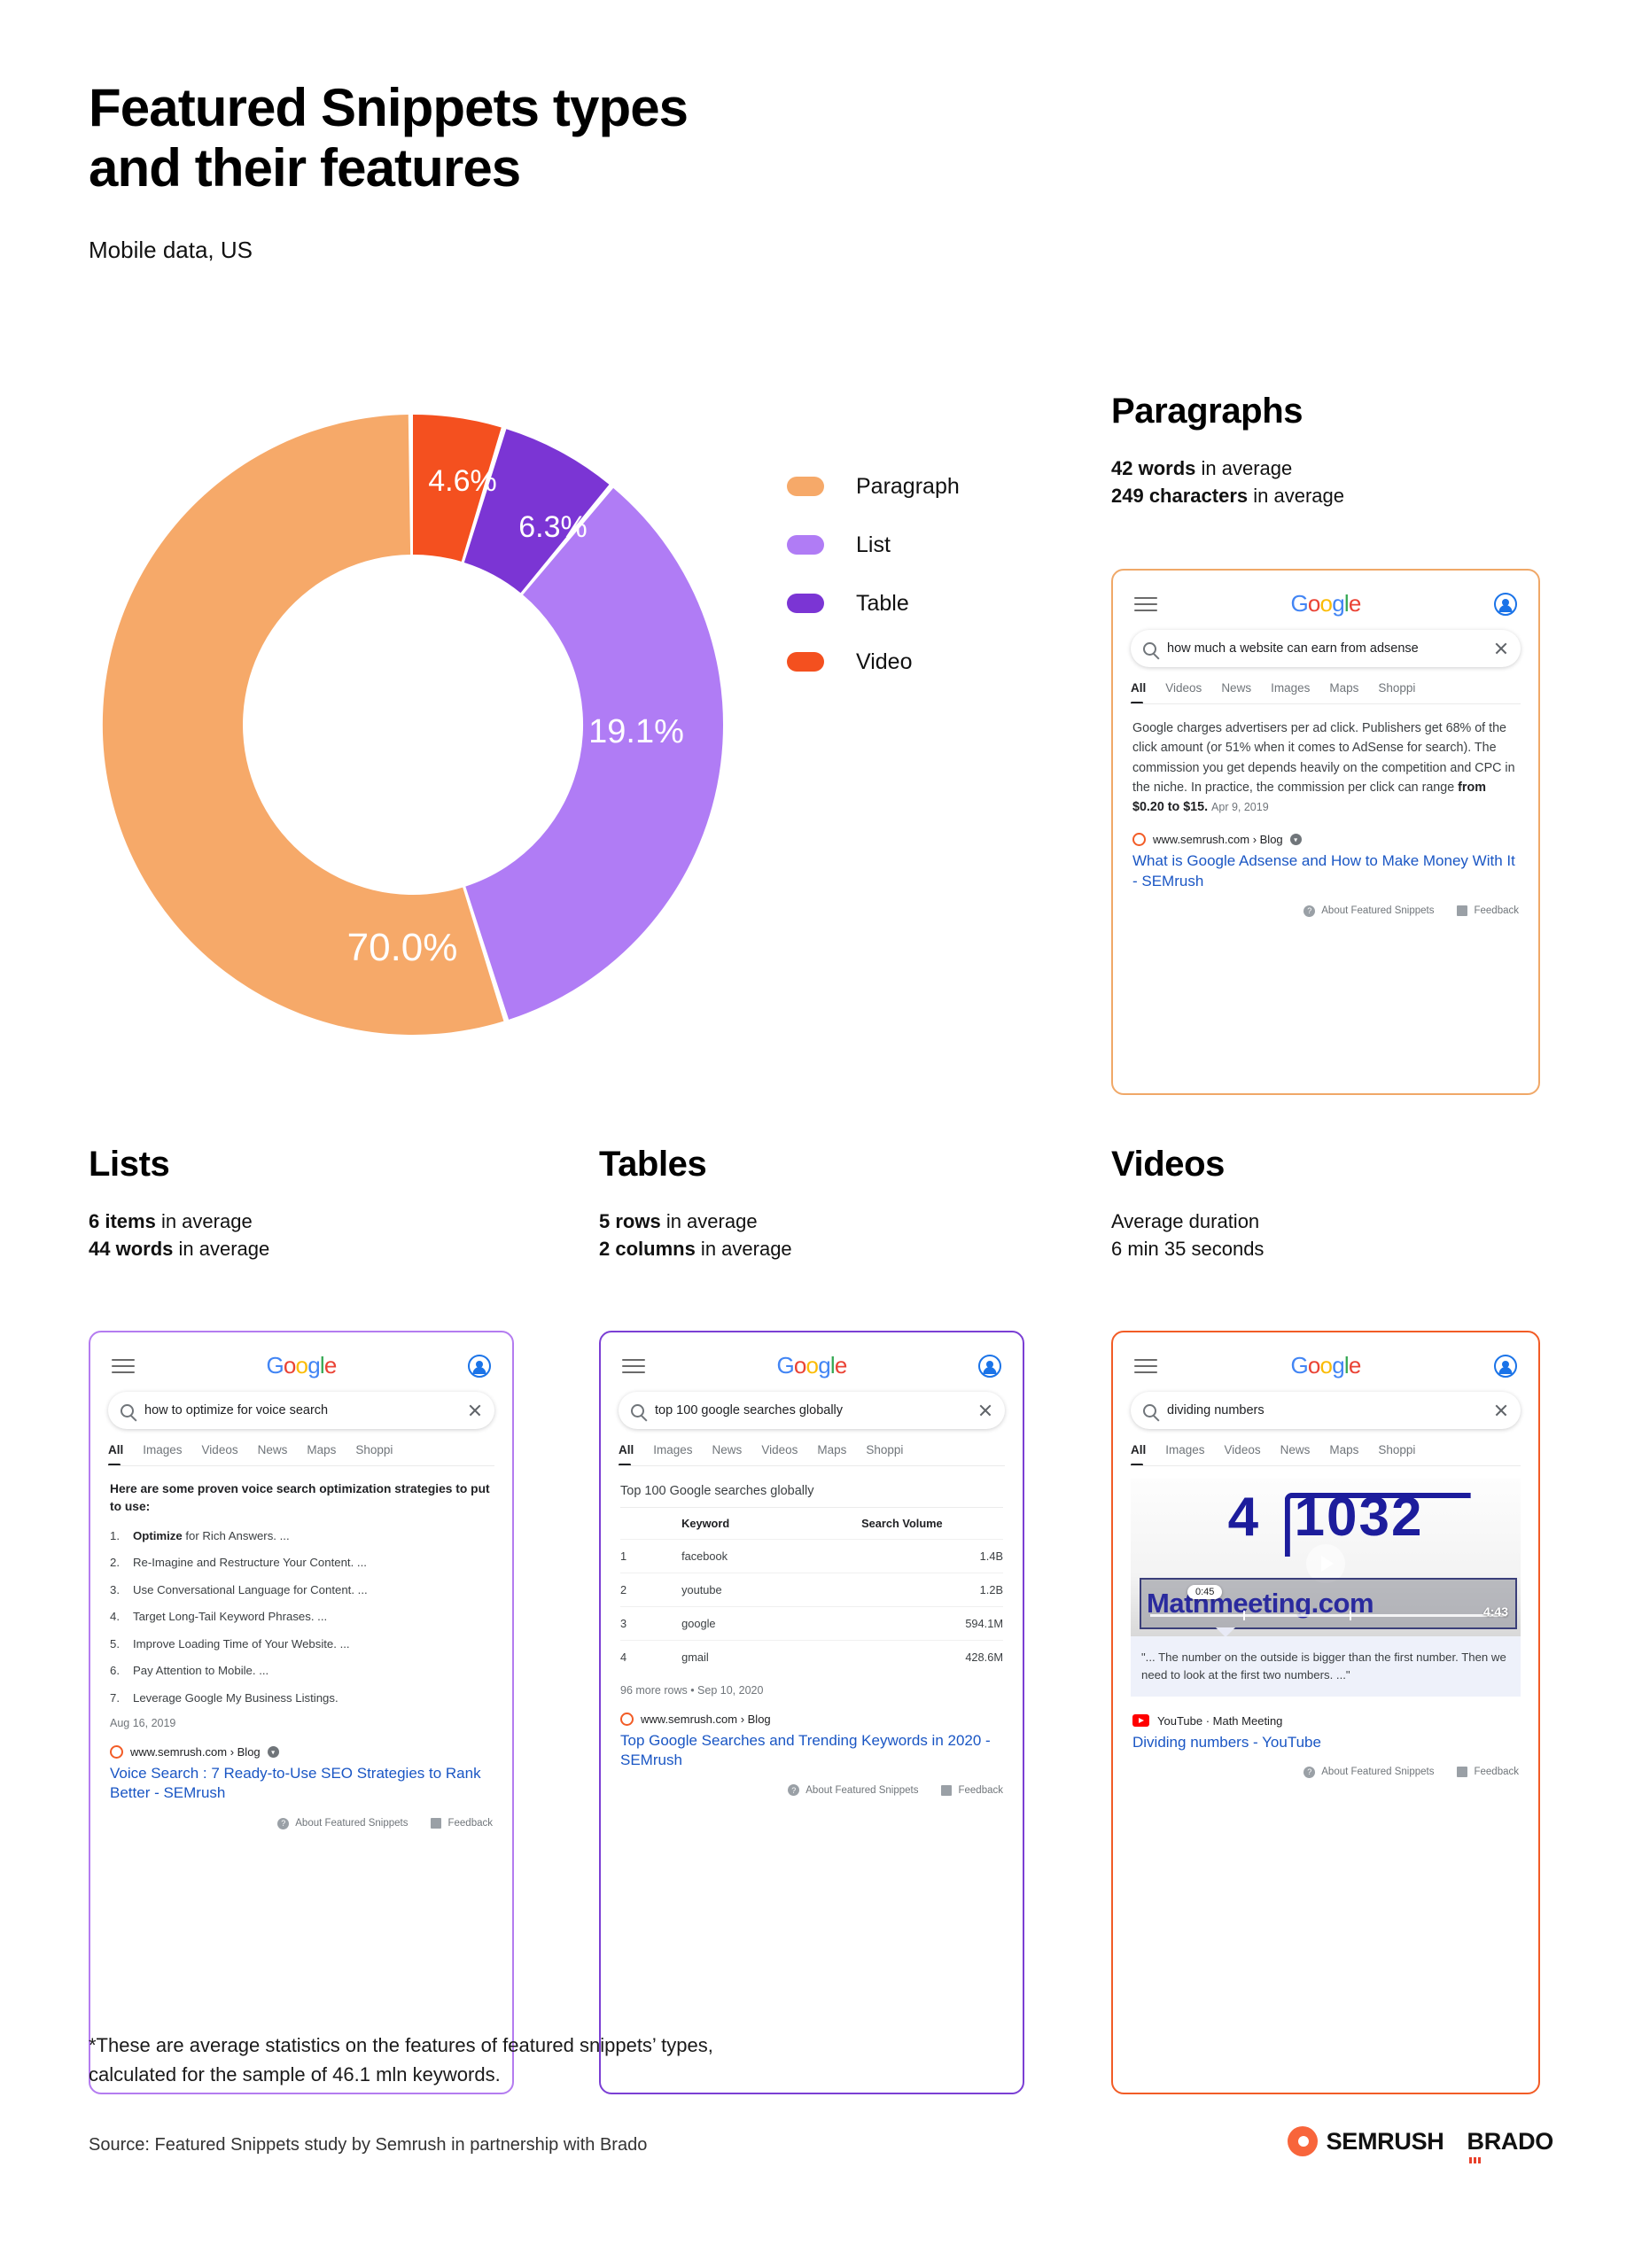 This screenshot has height=2268, width=1642. I want to click on legend-swatch-paragraph, so click(805, 486).